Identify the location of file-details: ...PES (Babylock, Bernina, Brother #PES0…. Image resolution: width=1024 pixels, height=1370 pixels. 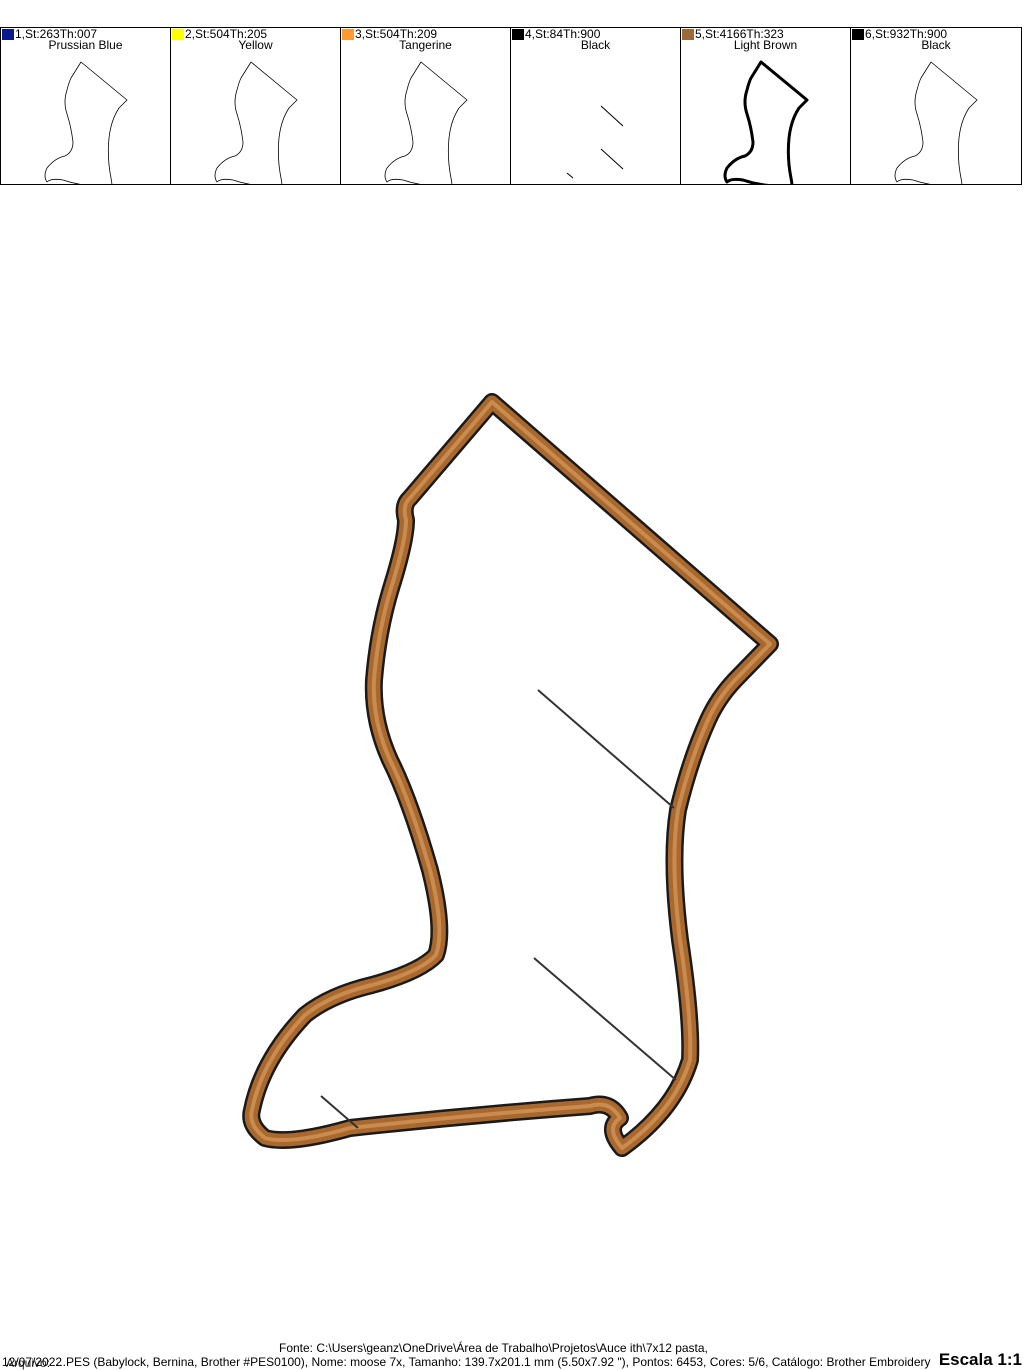
(493, 1362).